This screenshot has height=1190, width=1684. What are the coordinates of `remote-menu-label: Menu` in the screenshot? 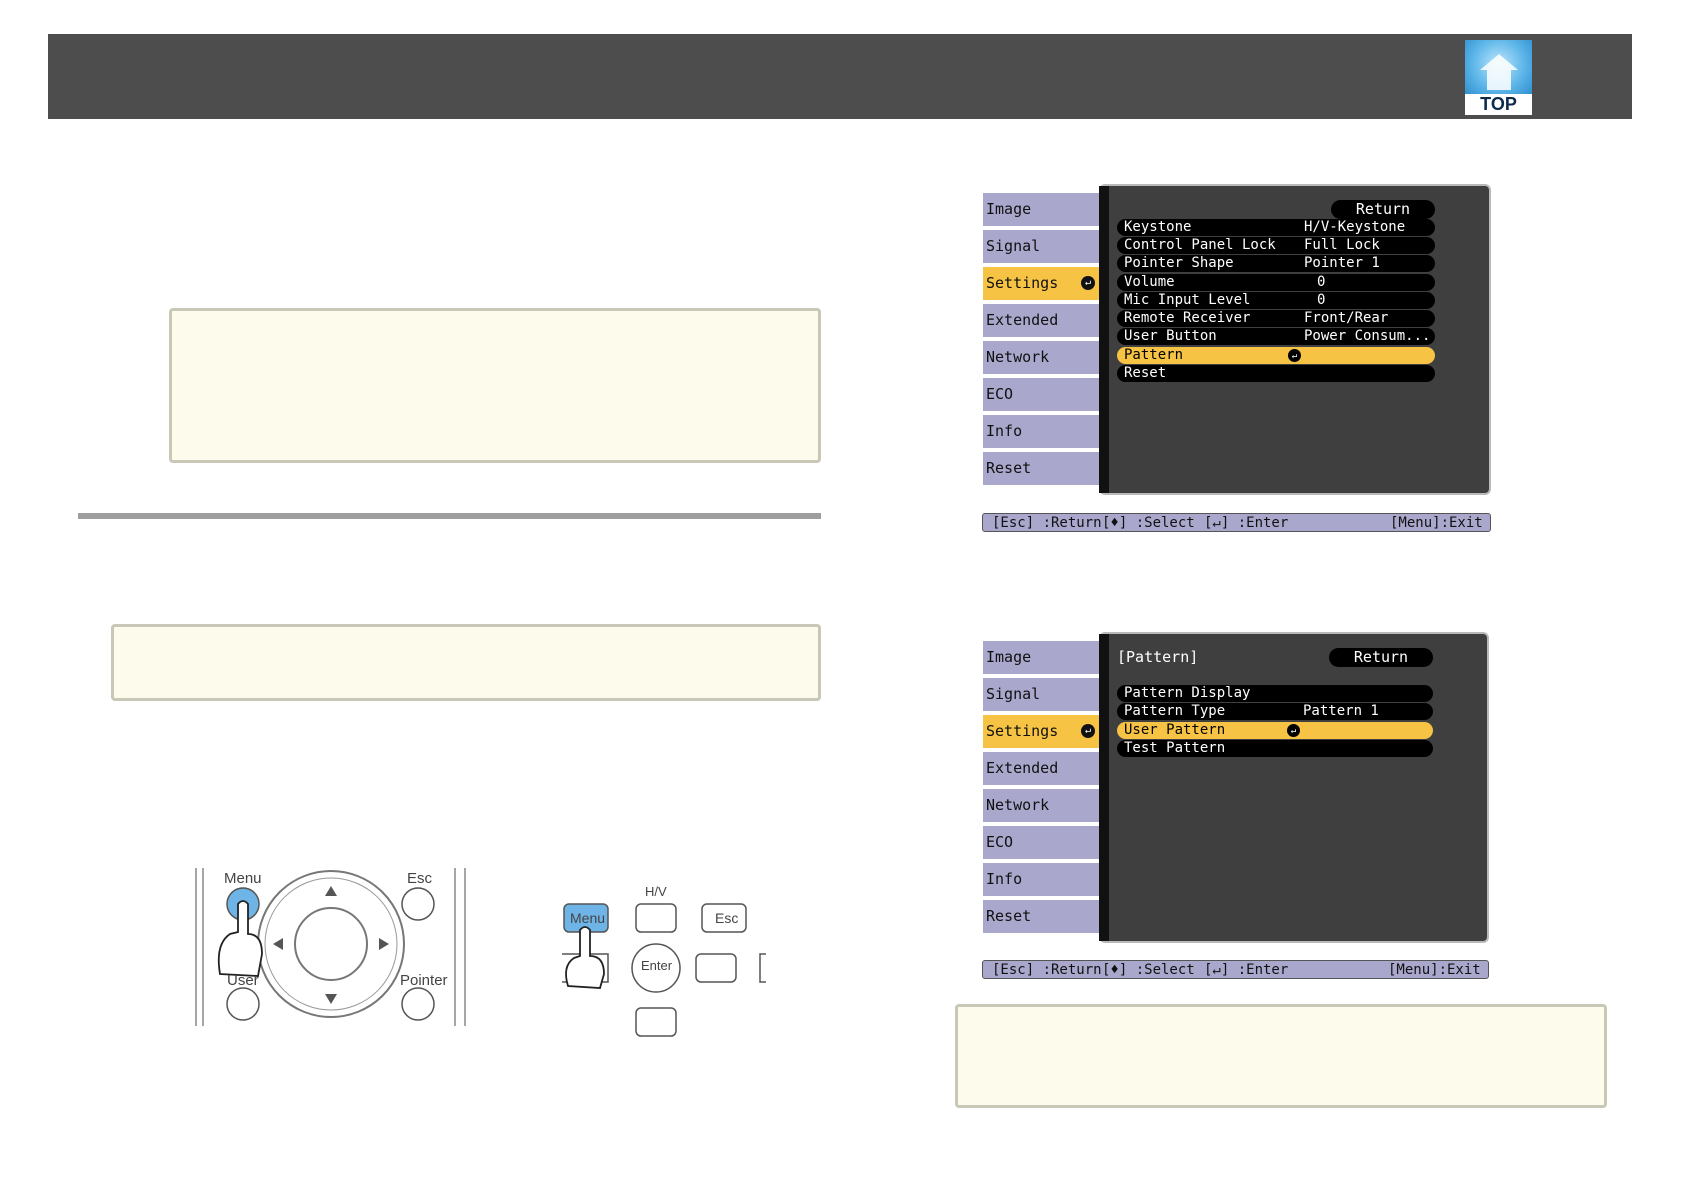 It's located at (243, 878).